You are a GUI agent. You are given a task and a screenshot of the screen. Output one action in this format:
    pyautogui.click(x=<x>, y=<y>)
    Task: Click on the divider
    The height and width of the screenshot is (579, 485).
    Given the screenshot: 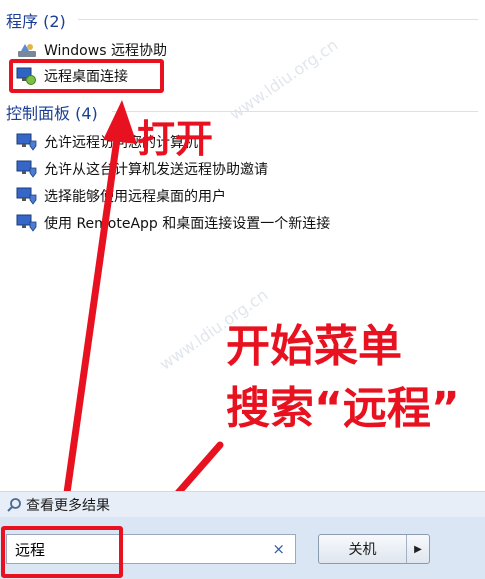 What is the action you would take?
    pyautogui.click(x=278, y=19)
    